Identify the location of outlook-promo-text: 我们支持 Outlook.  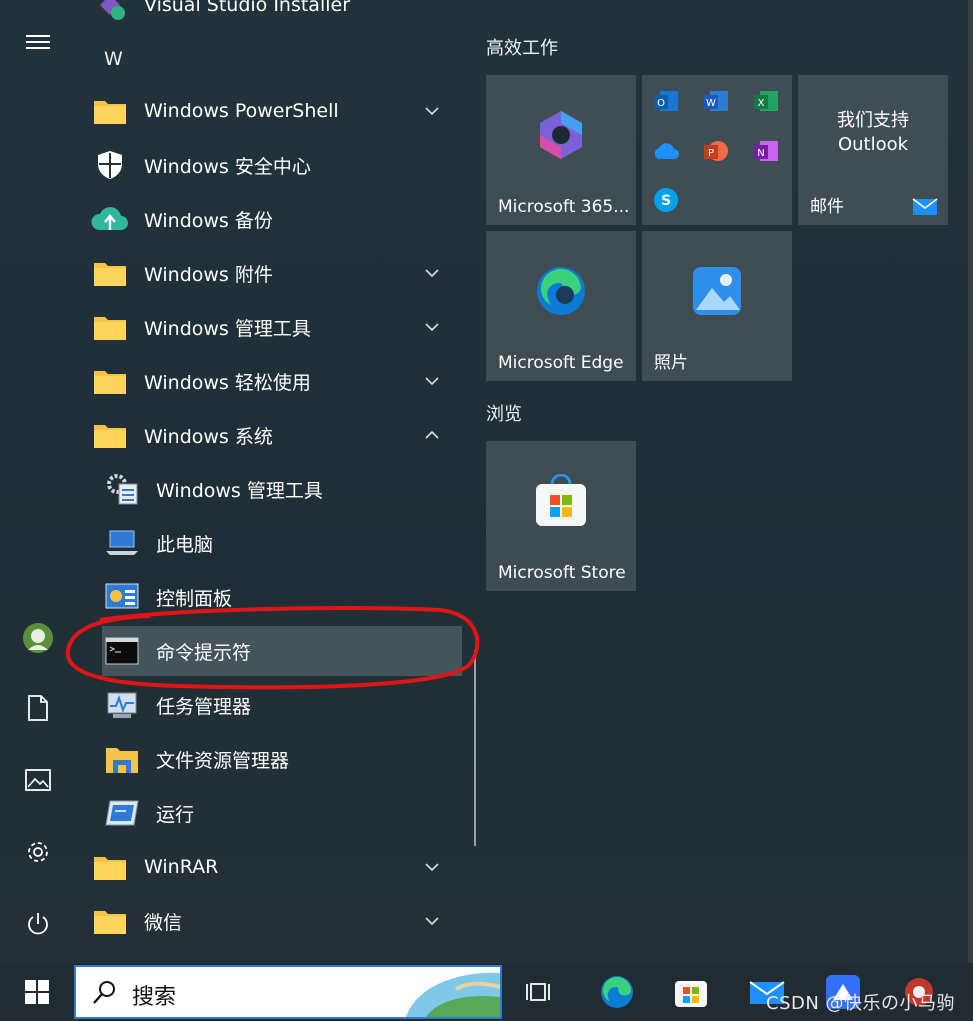
(873, 133).